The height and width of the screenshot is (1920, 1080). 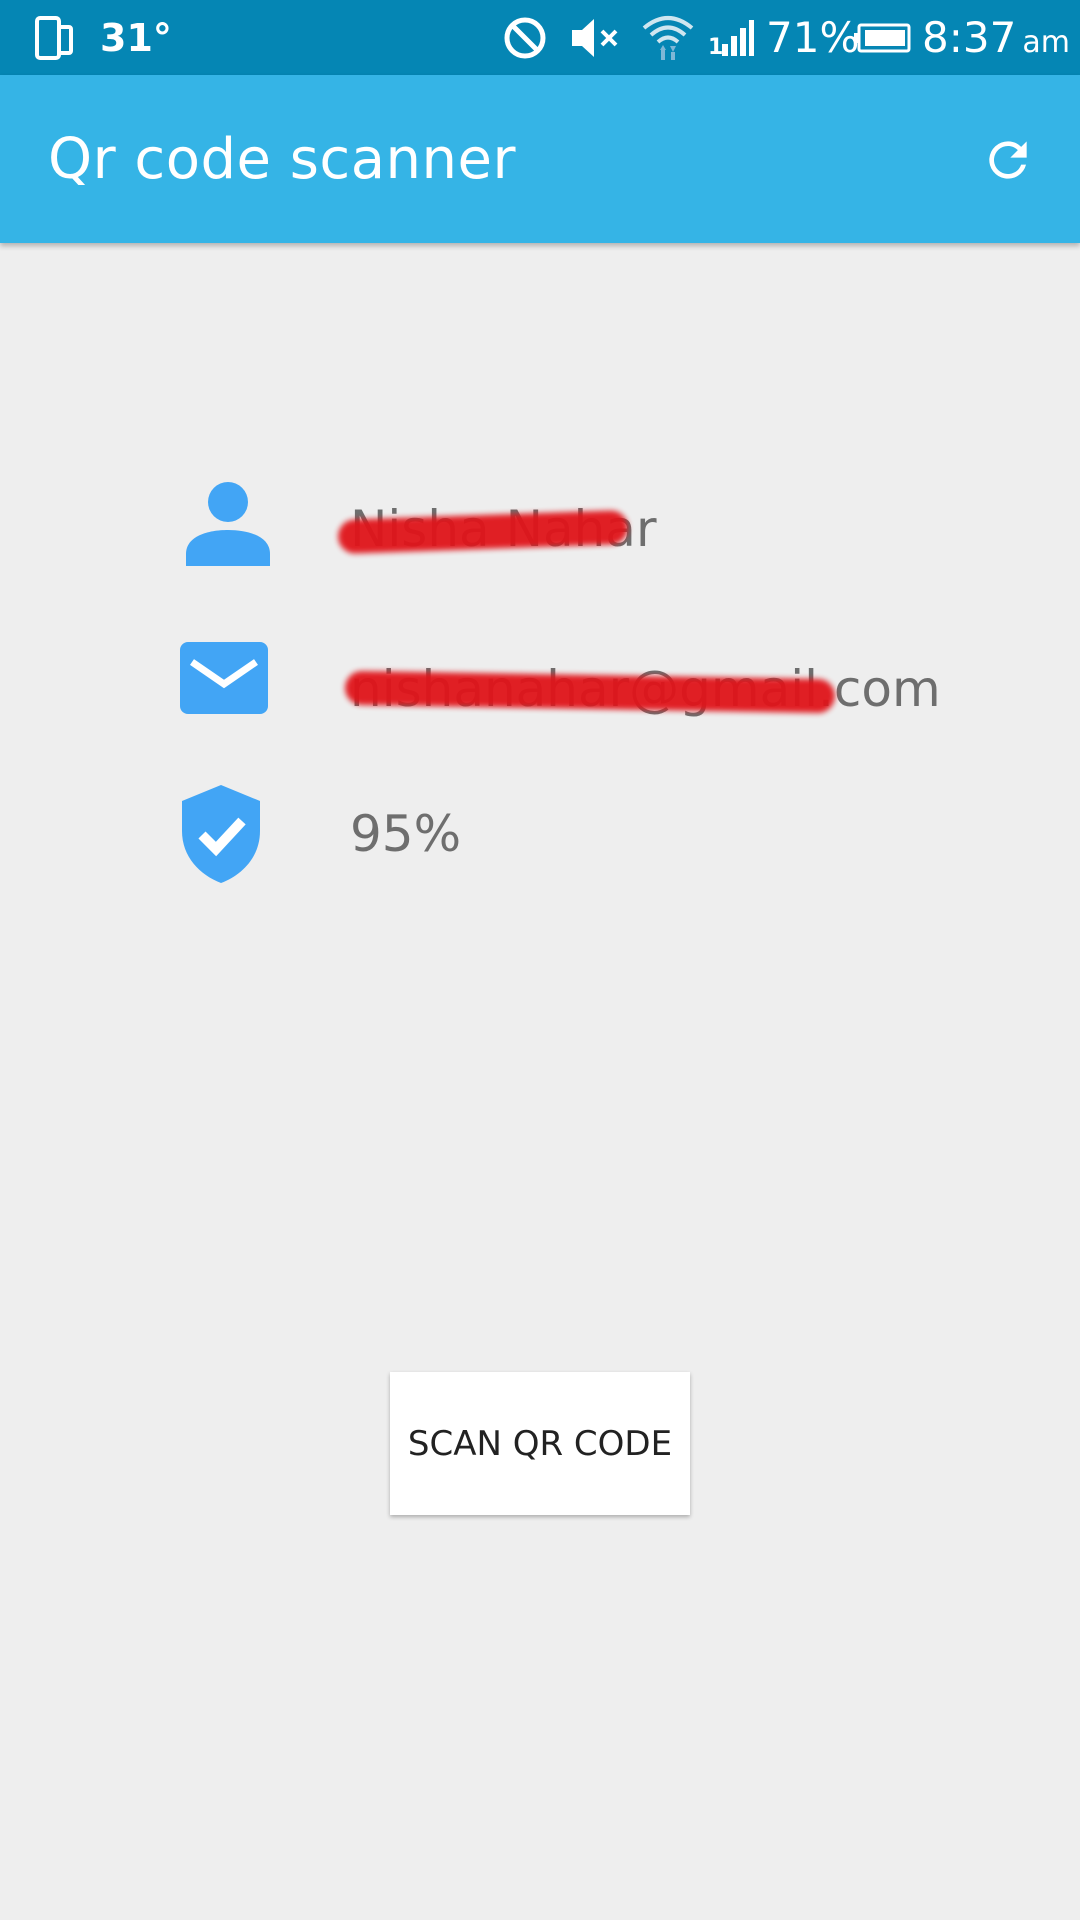 What do you see at coordinates (813, 37) in the screenshot?
I see `battery-percent: 71%` at bounding box center [813, 37].